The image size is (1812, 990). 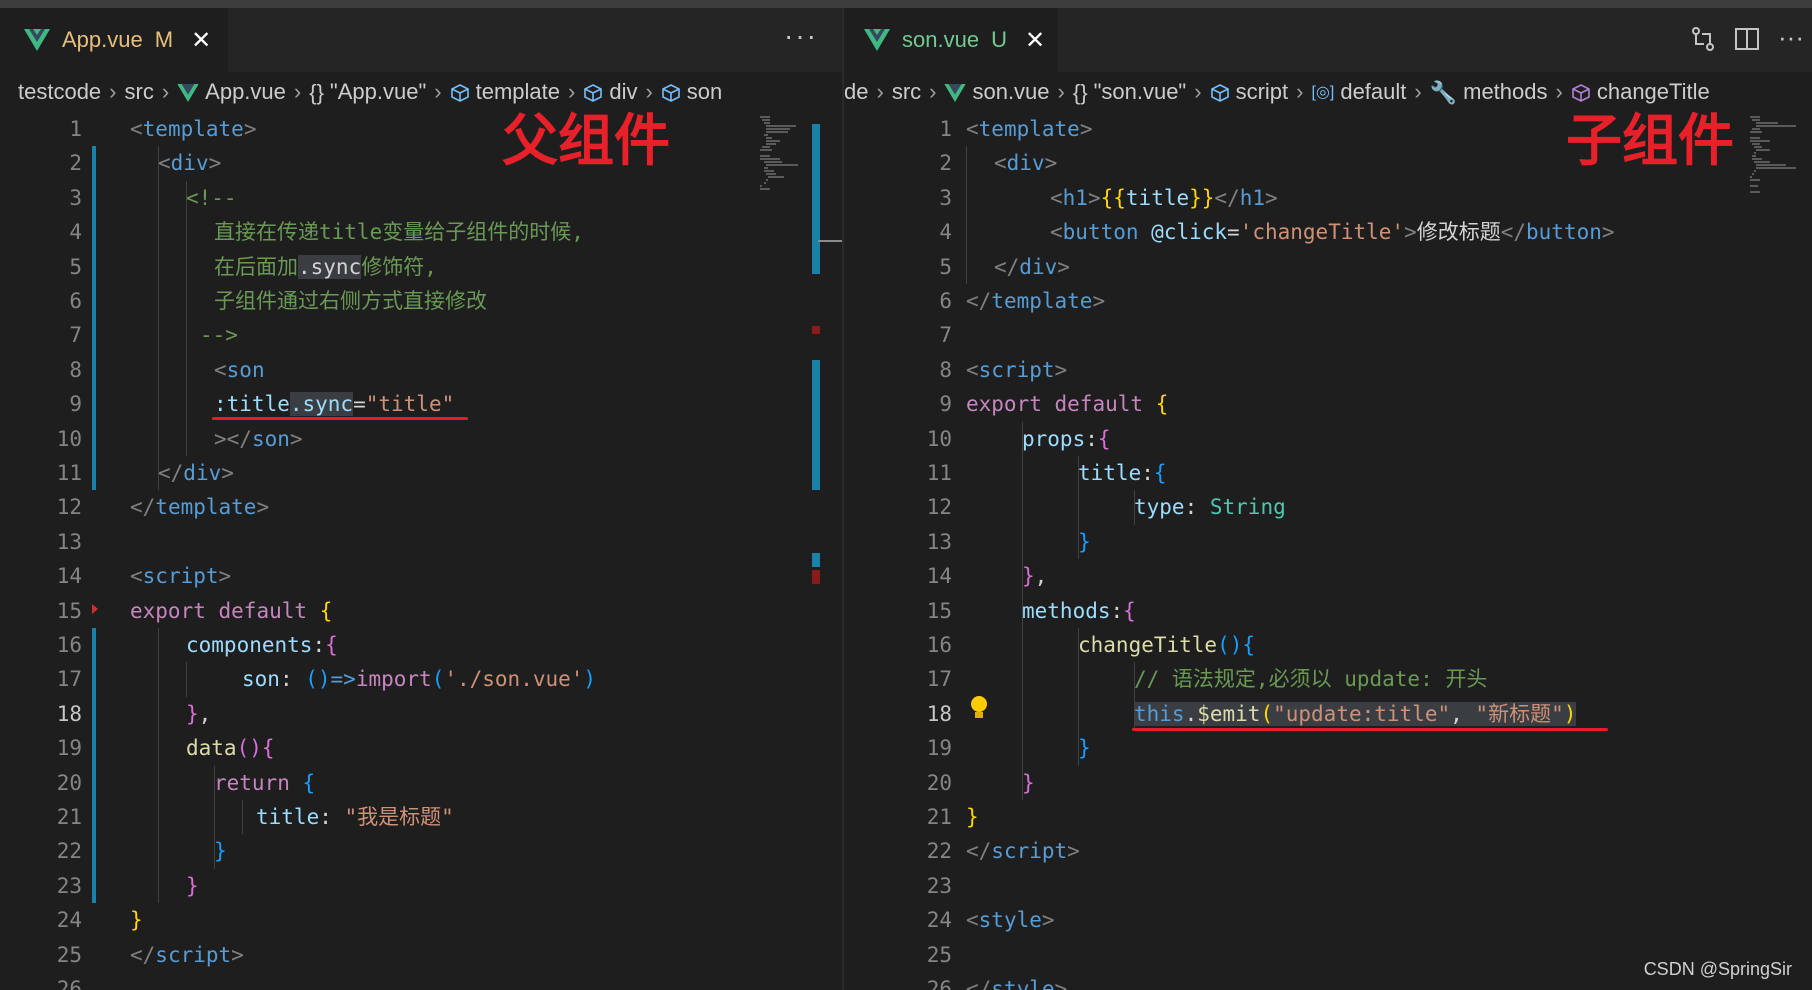 I want to click on split-editor-icon, so click(x=1747, y=39).